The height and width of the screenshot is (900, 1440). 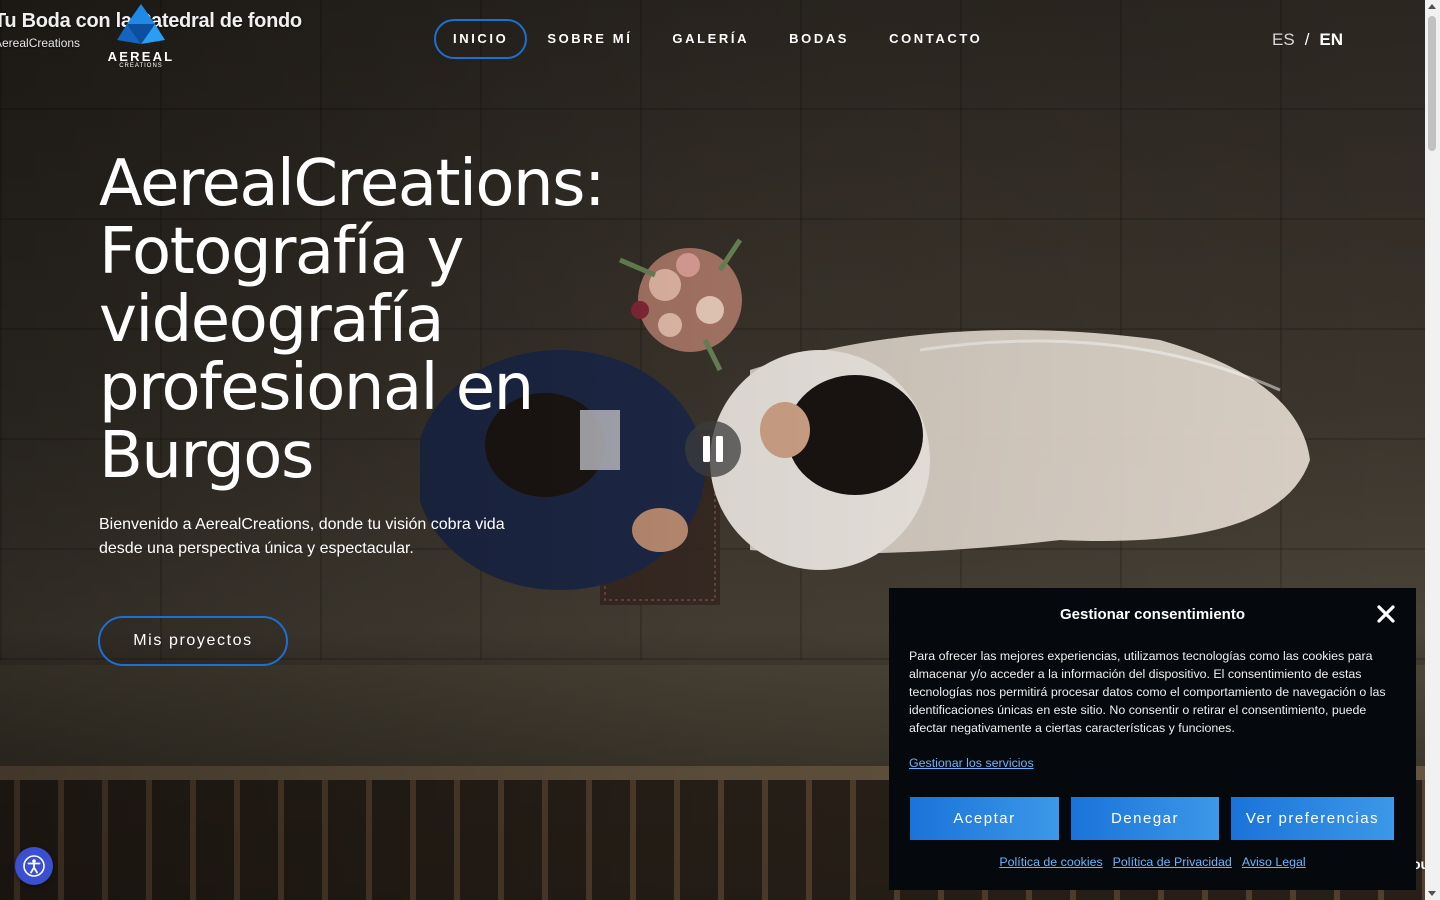 I want to click on consent-buttons: Aceptar Denegar Ver preferencias, so click(x=1152, y=818).